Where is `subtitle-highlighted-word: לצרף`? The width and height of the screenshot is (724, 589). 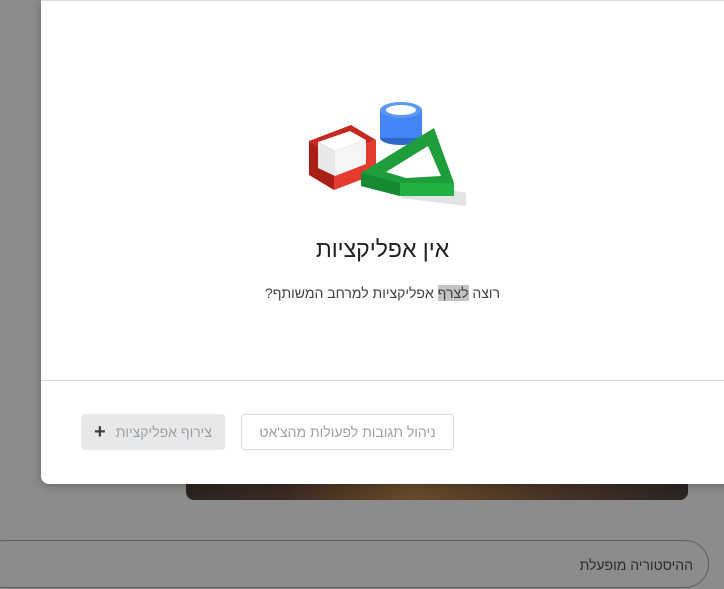
subtitle-highlighted-word: לצרף is located at coordinates (453, 293).